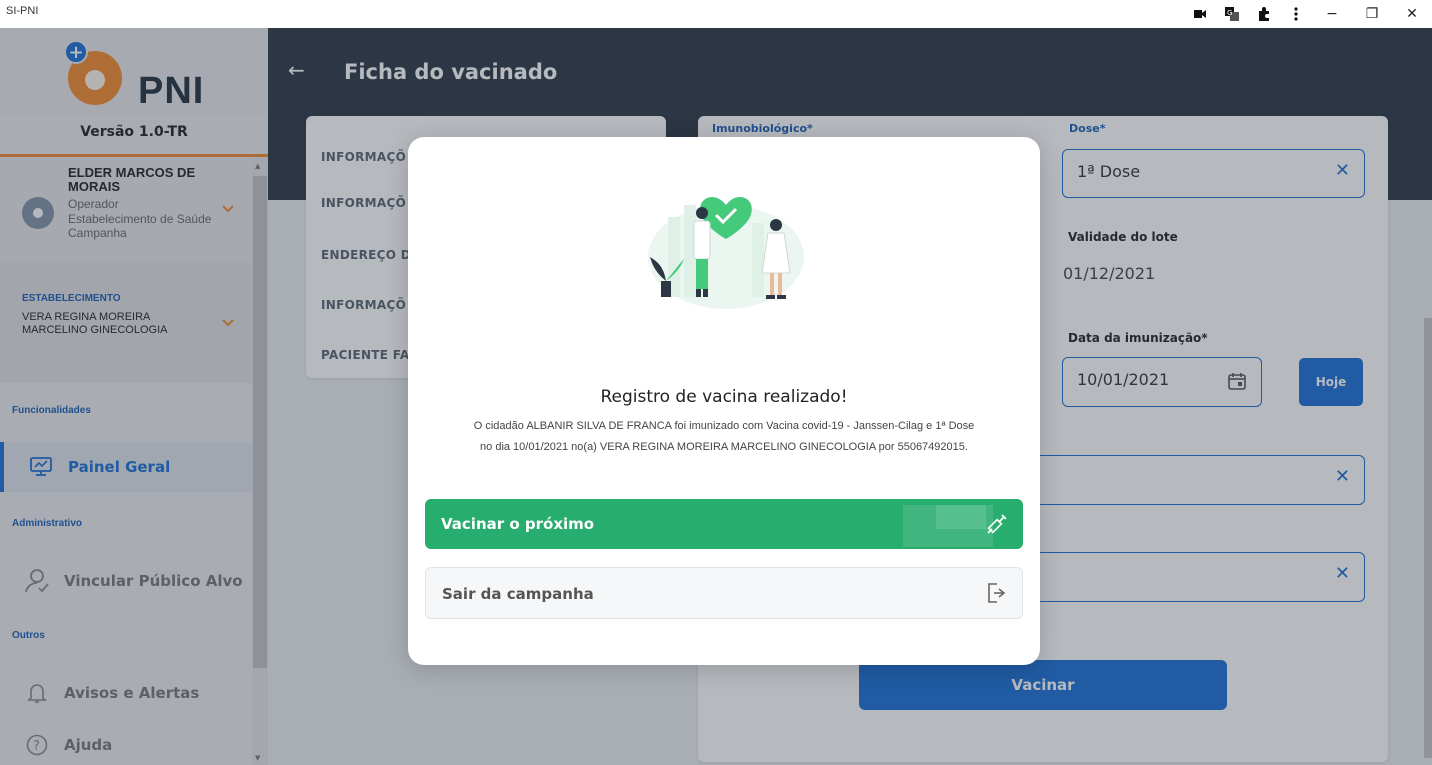 Image resolution: width=1432 pixels, height=765 pixels. I want to click on syringe-icon, so click(997, 526).